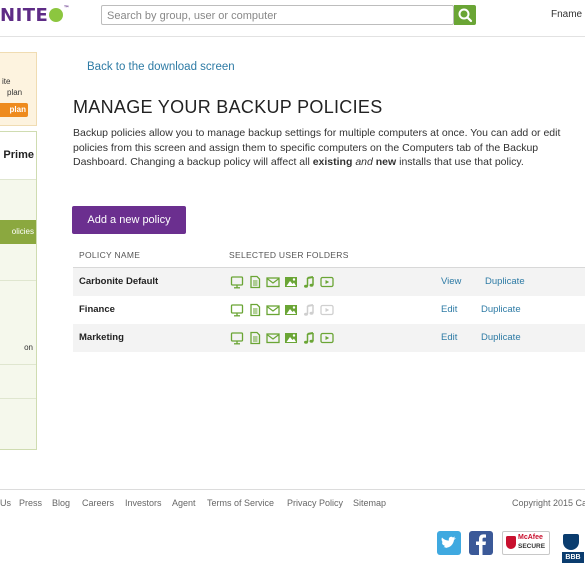  Describe the element at coordinates (572, 551) in the screenshot. I see `bbb-badge: BBB` at that location.